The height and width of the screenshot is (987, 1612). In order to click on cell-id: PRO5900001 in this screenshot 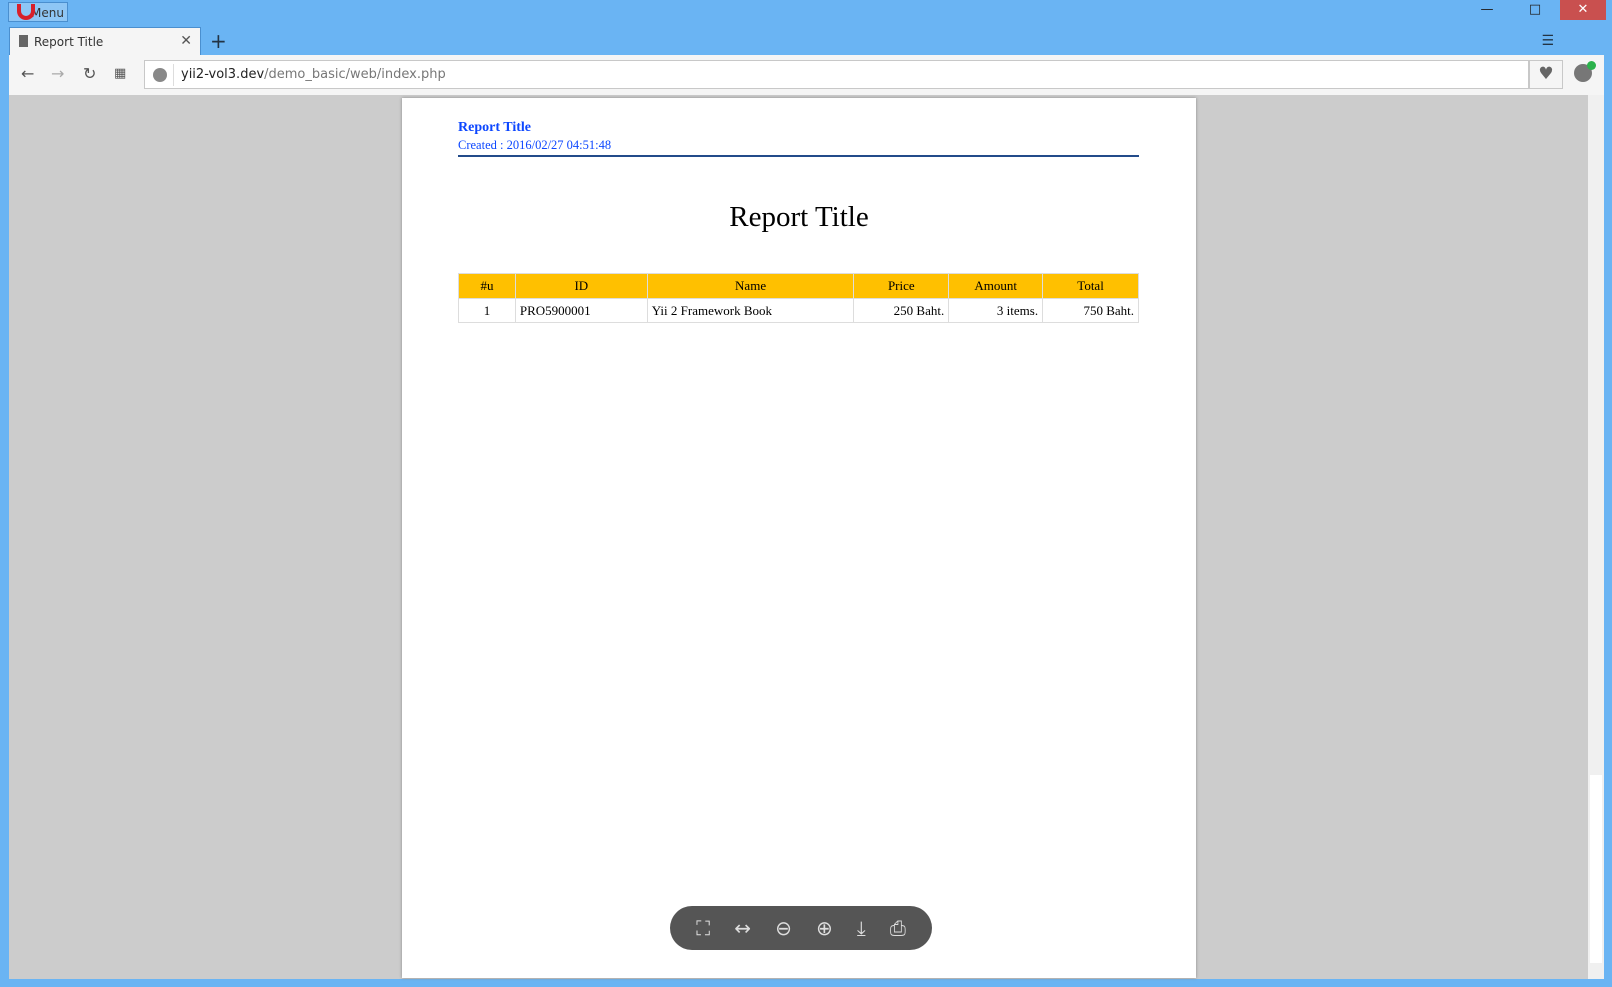, I will do `click(581, 310)`.